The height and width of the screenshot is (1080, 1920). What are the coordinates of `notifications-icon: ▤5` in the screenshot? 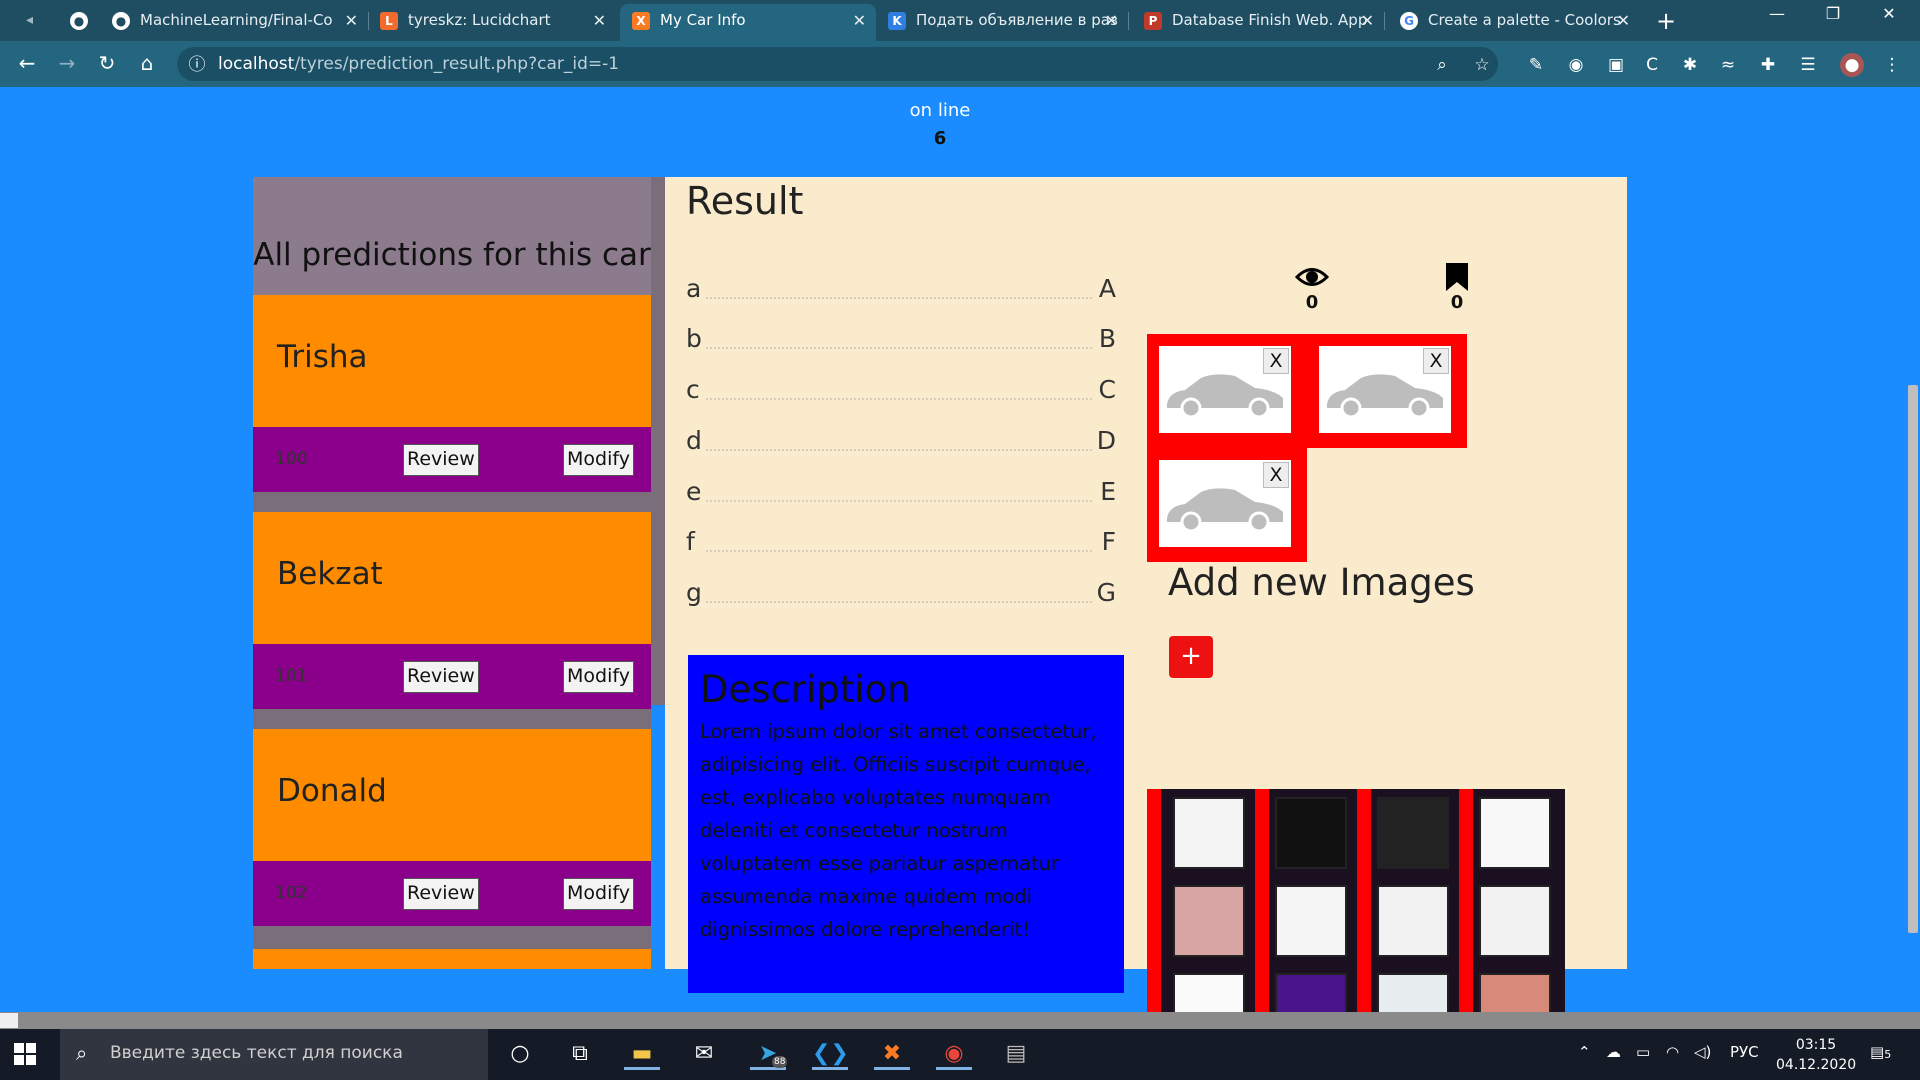 It's located at (1880, 1052).